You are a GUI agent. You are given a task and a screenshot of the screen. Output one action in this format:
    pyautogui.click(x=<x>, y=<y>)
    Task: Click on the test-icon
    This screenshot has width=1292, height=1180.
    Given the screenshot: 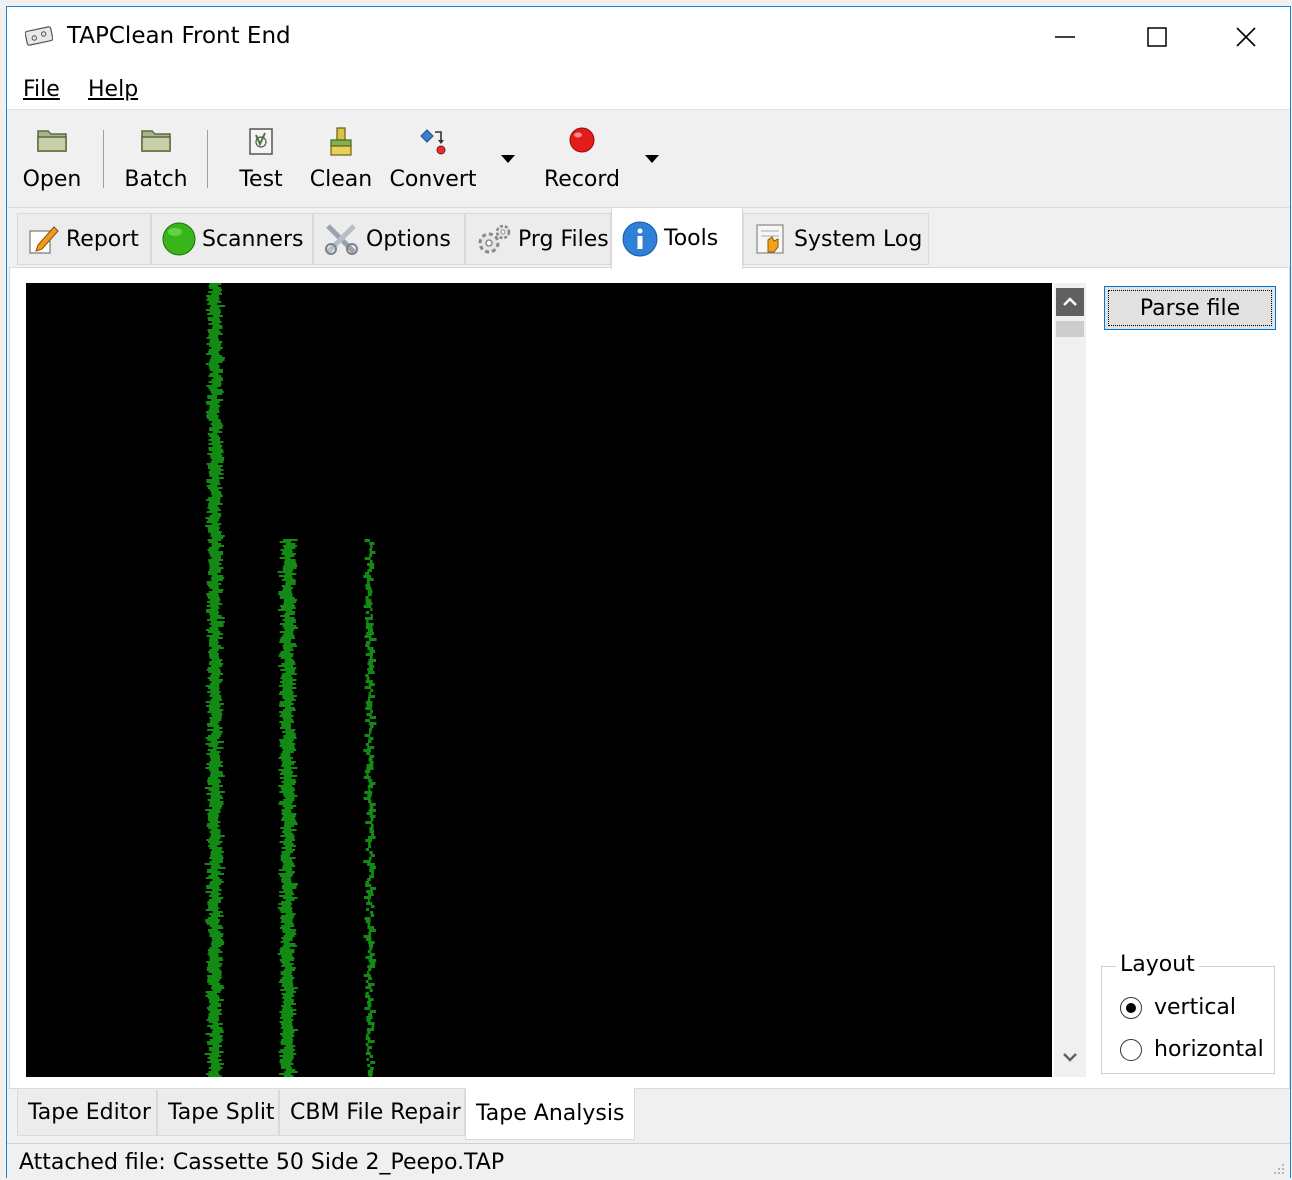 What is the action you would take?
    pyautogui.click(x=261, y=141)
    